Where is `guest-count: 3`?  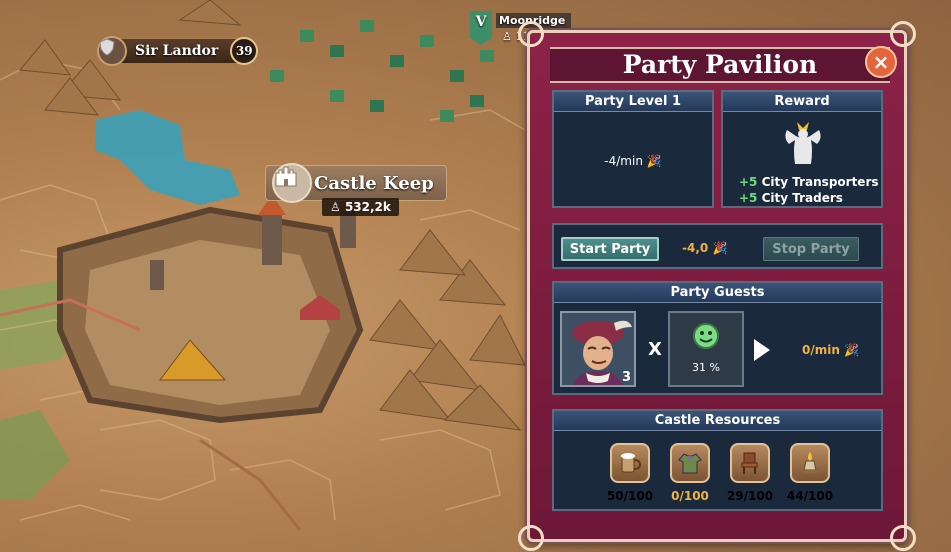 guest-count: 3 is located at coordinates (626, 377).